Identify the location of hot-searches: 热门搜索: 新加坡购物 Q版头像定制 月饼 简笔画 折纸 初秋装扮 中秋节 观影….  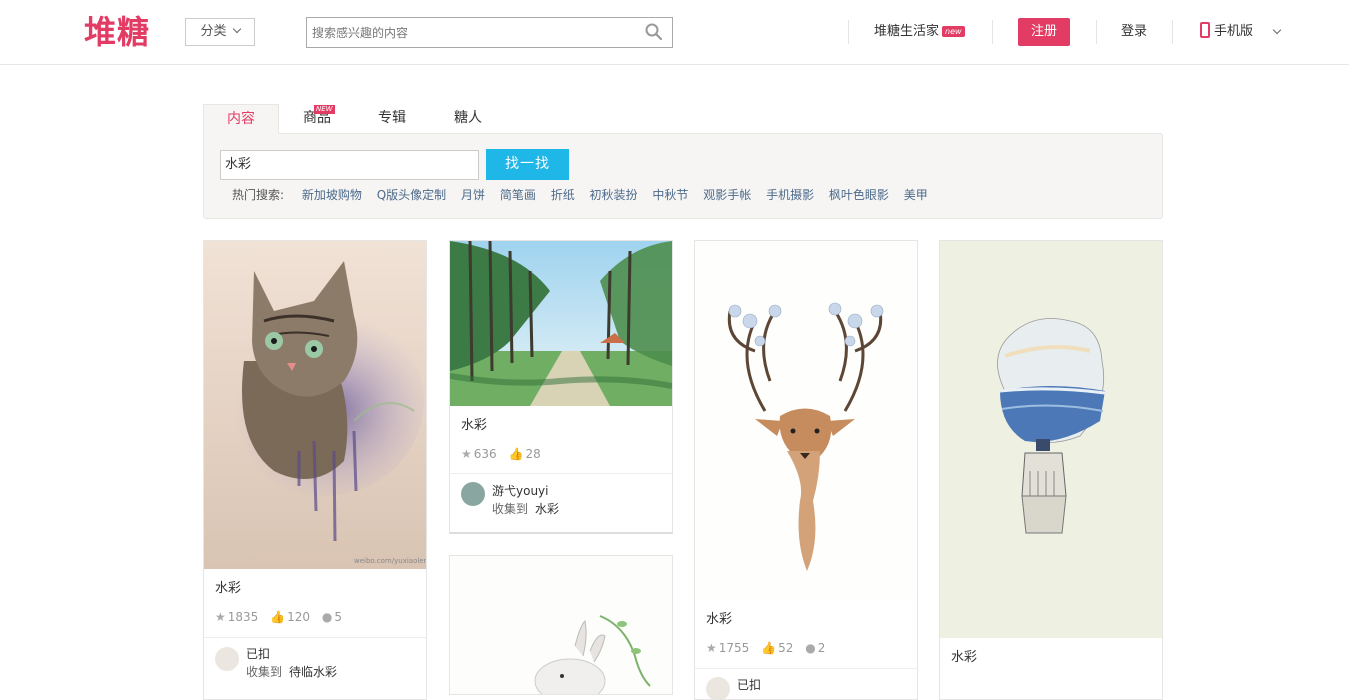
(585, 195).